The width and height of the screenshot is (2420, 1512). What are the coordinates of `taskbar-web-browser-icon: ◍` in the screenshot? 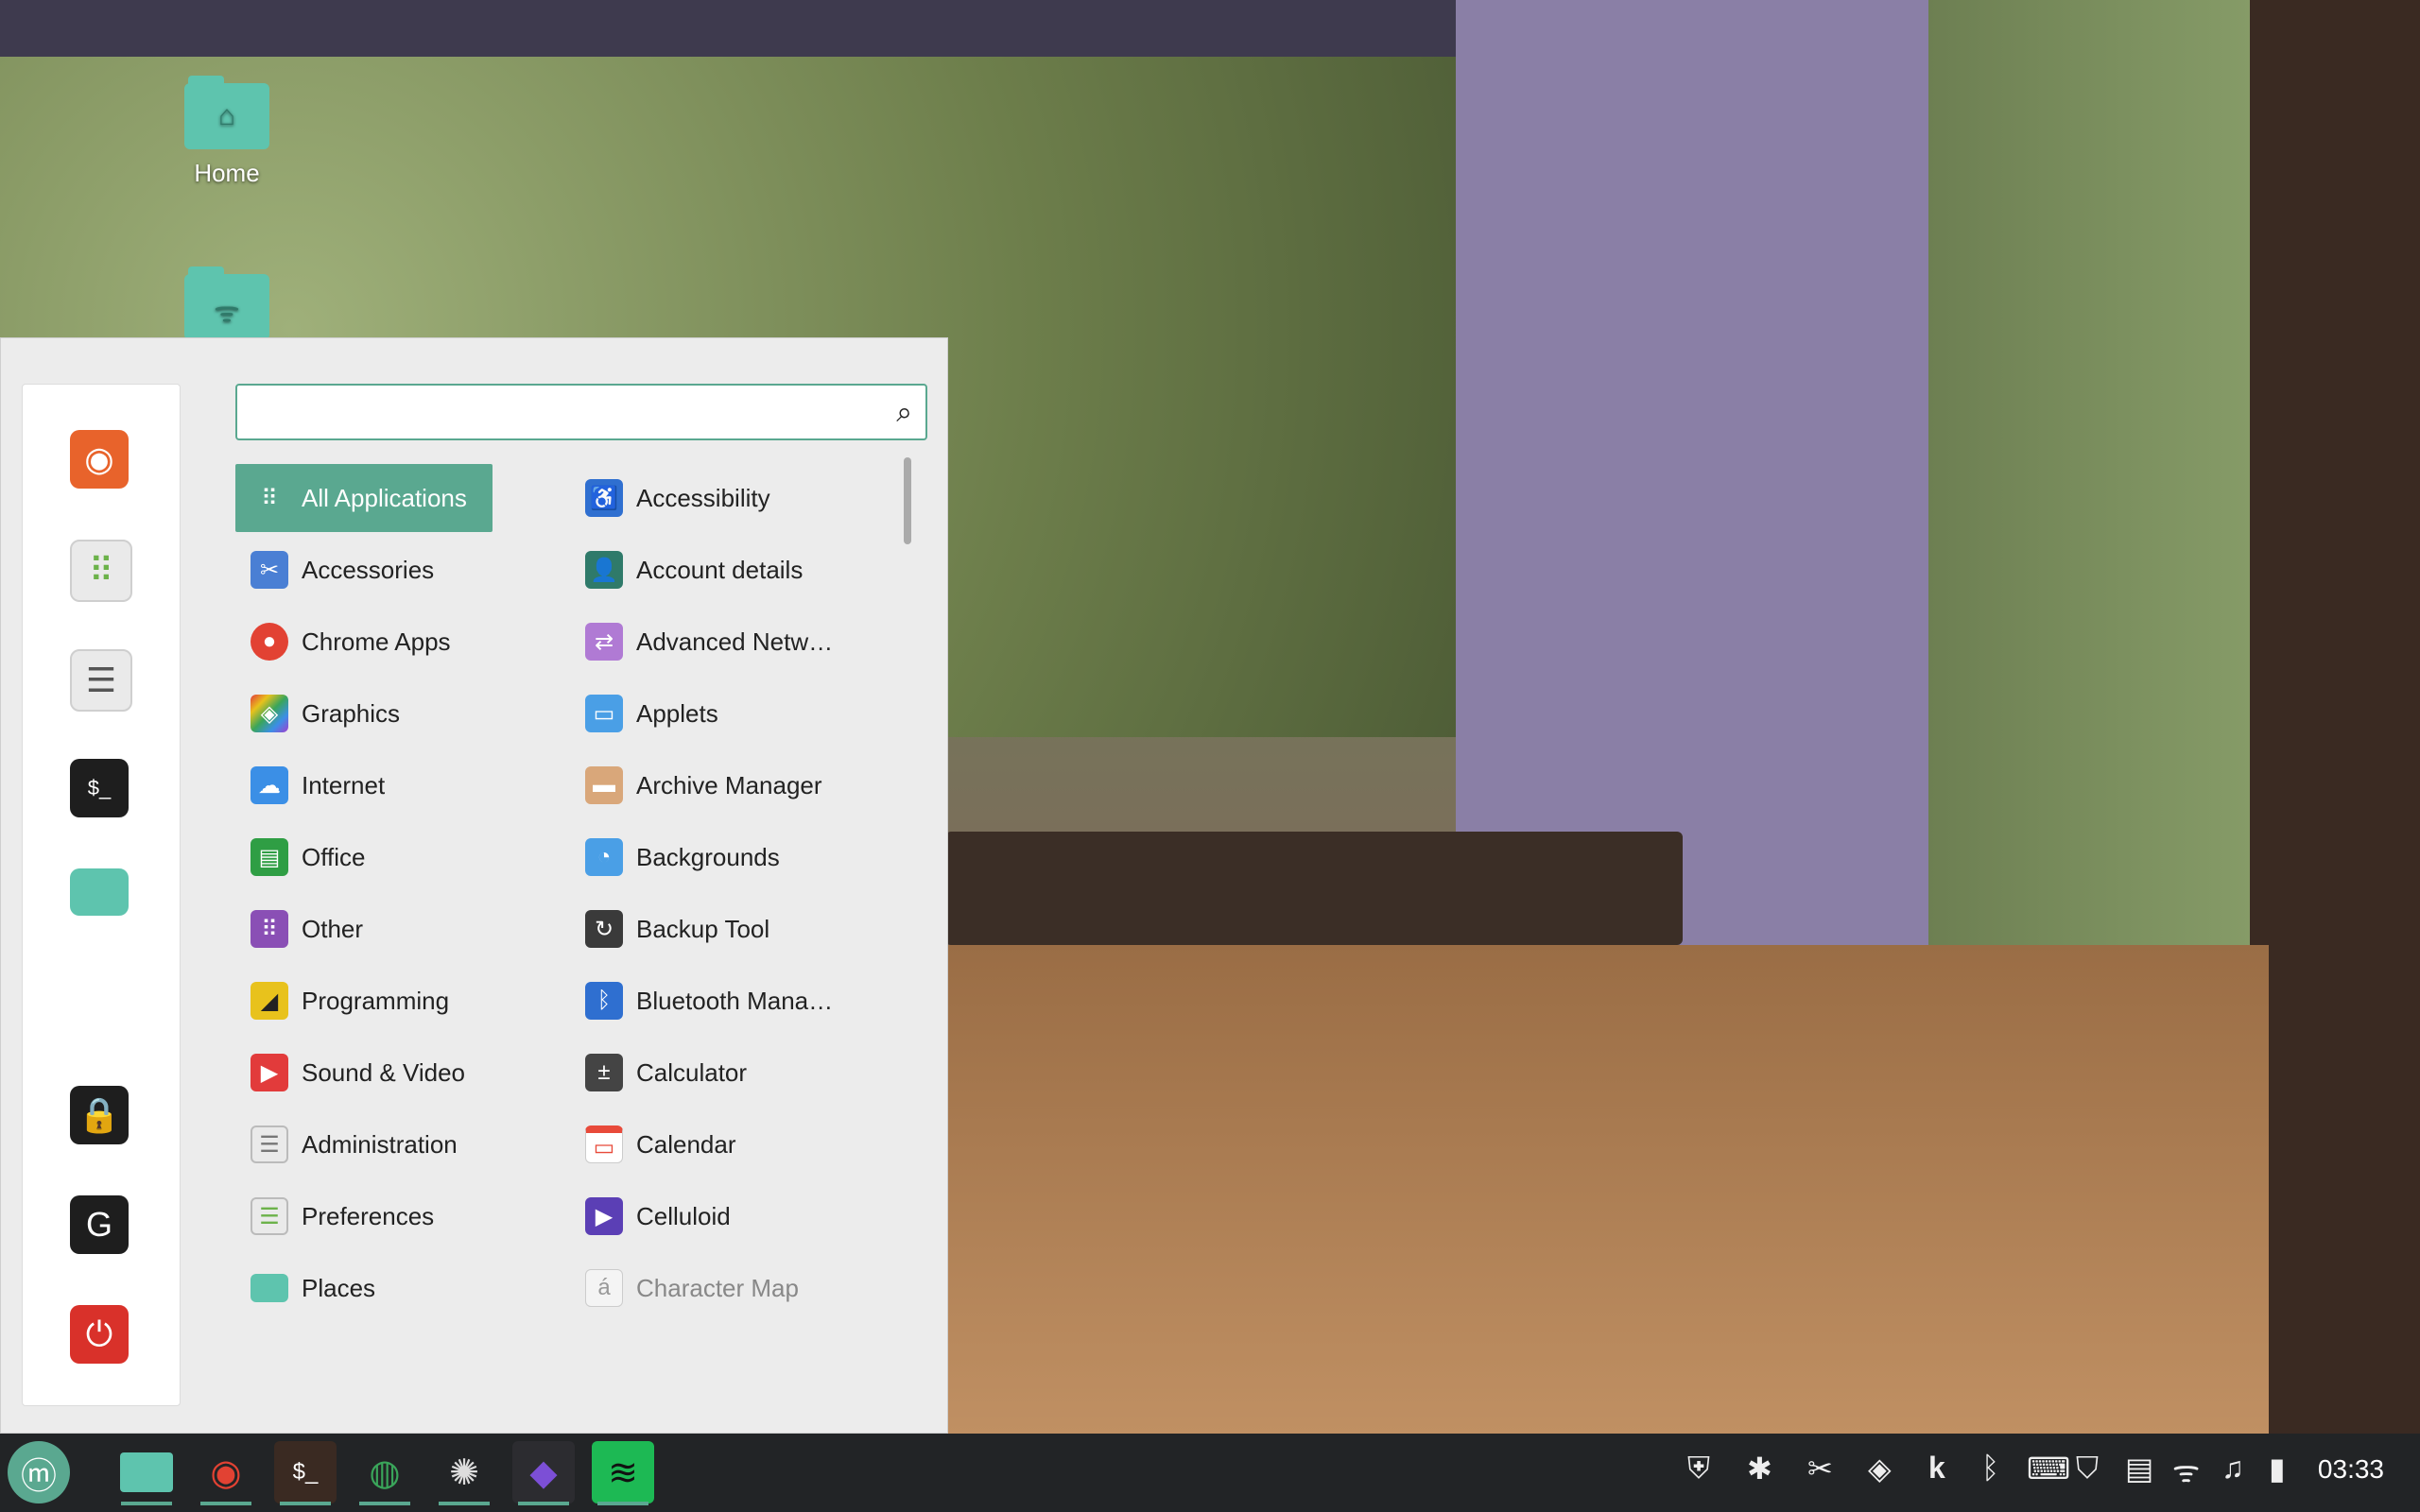 It's located at (385, 1473).